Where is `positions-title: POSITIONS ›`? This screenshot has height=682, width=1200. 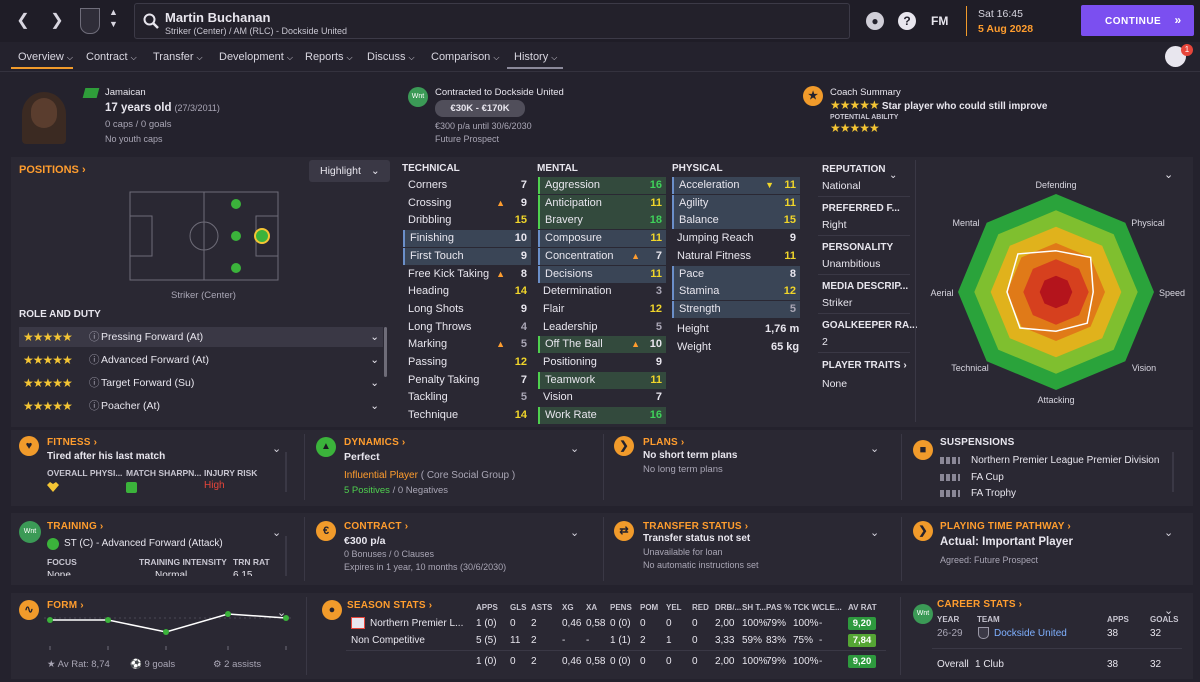
positions-title: POSITIONS › is located at coordinates (52, 170).